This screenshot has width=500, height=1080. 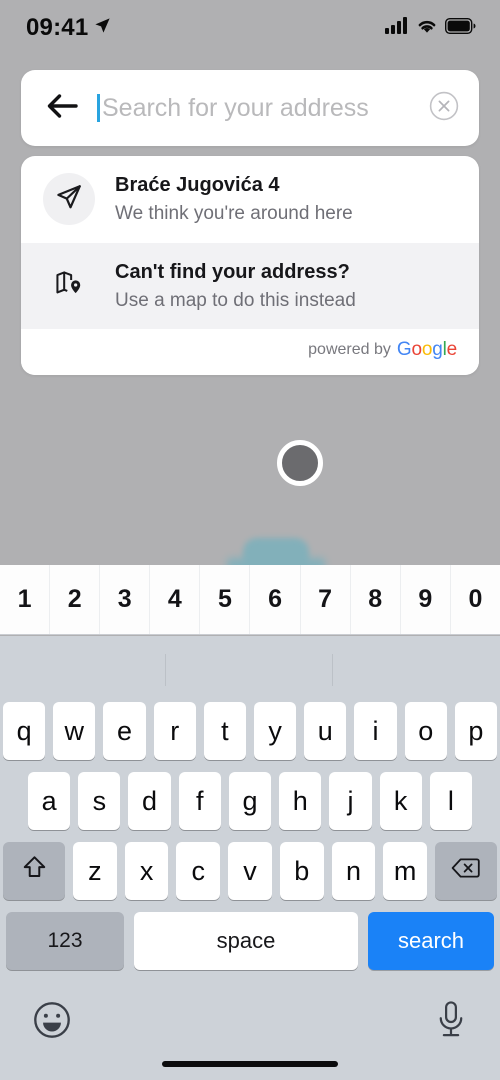 I want to click on number-key-7: 7, so click(x=326, y=599).